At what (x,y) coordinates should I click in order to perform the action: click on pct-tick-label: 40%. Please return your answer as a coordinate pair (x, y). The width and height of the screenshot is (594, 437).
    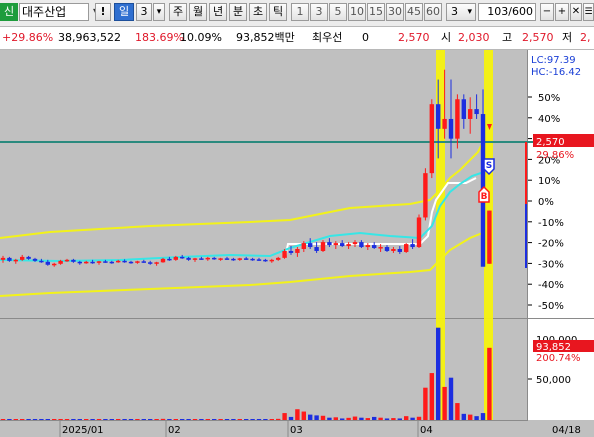
    Looking at the image, I should click on (549, 119).